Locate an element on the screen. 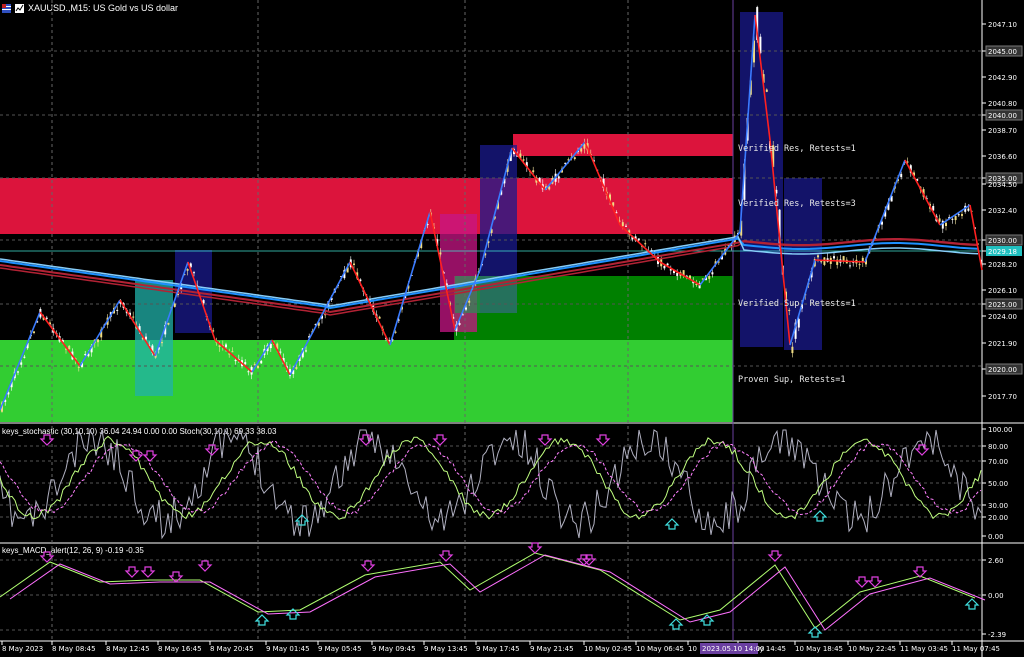 The width and height of the screenshot is (1024, 657). price-tick-label: 2040.80 is located at coordinates (1002, 104).